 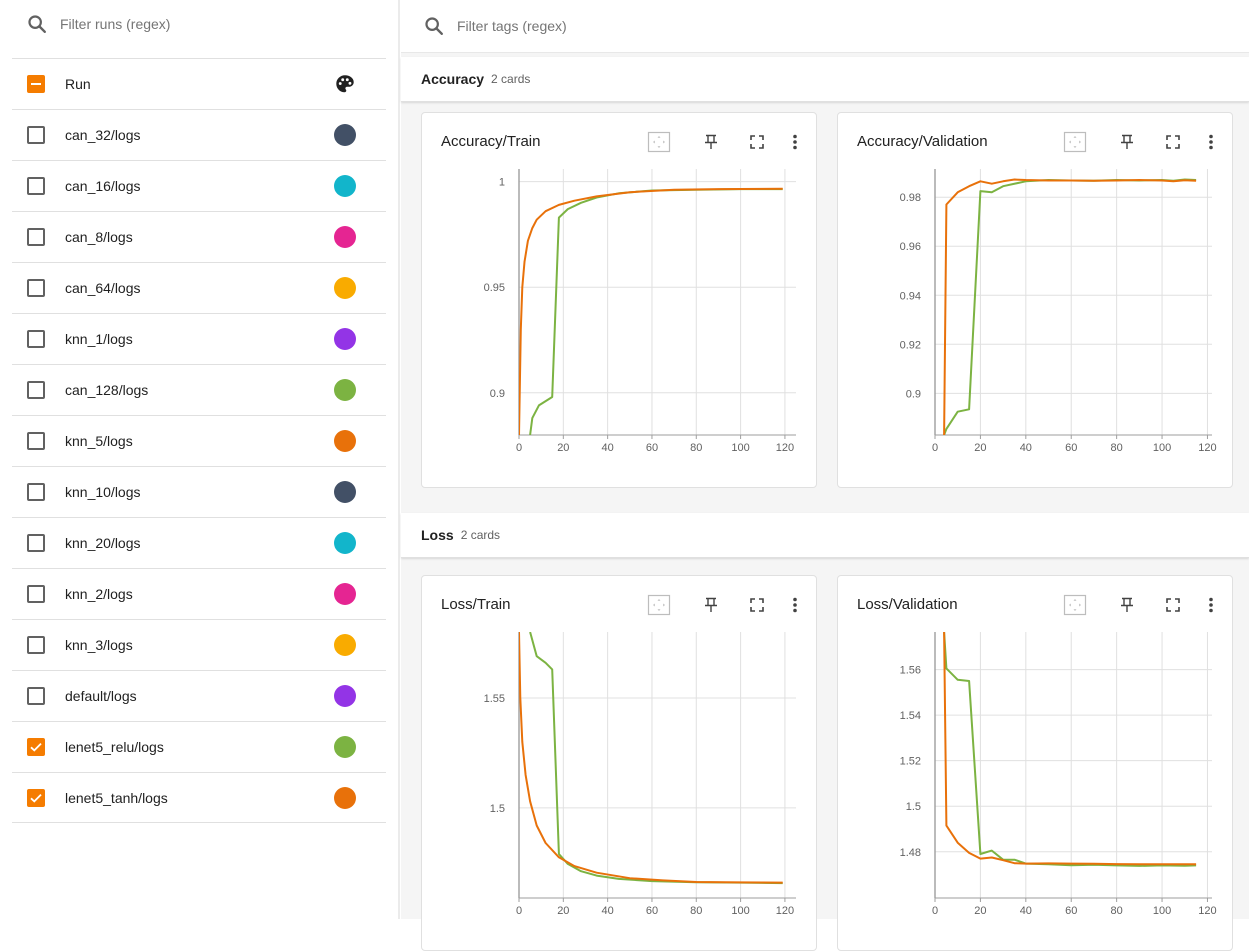 I want to click on x-tick-label: 40, so click(x=608, y=911).